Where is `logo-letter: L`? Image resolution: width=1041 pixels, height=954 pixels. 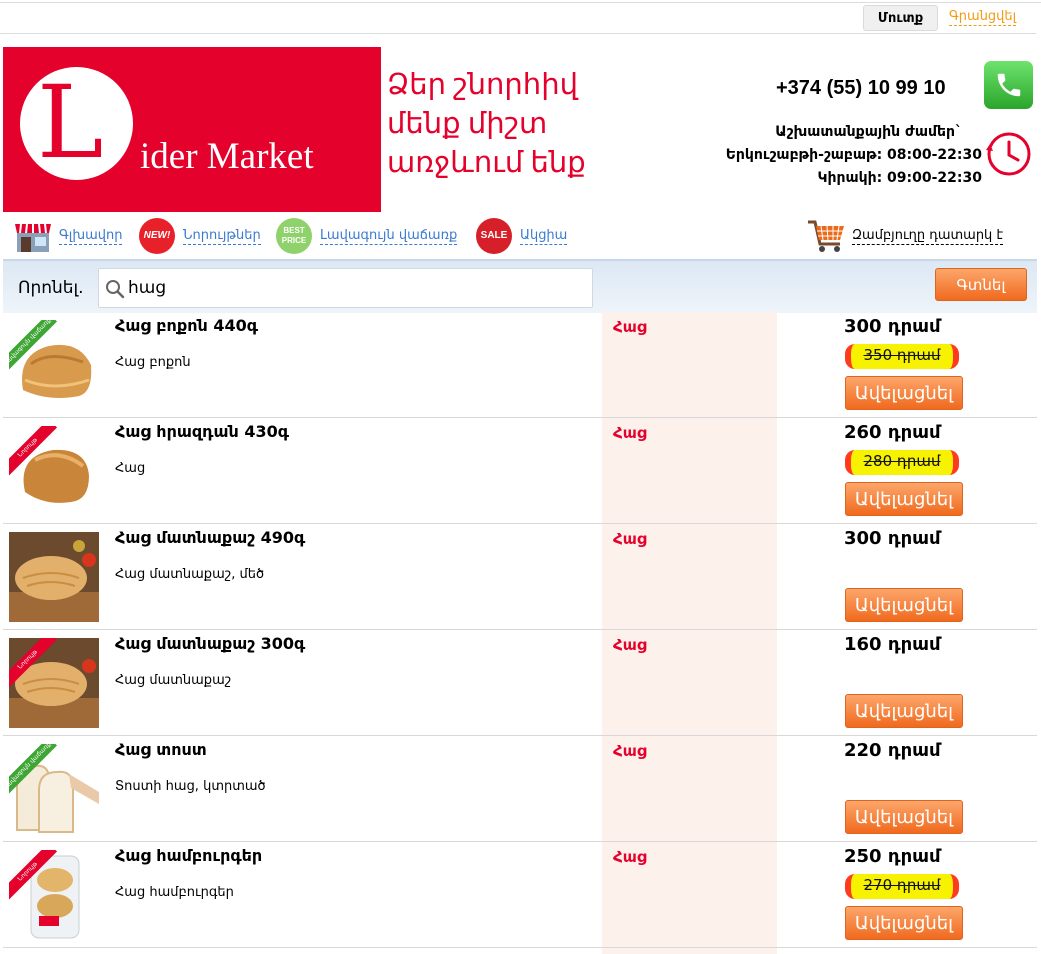 logo-letter: L is located at coordinates (70, 122).